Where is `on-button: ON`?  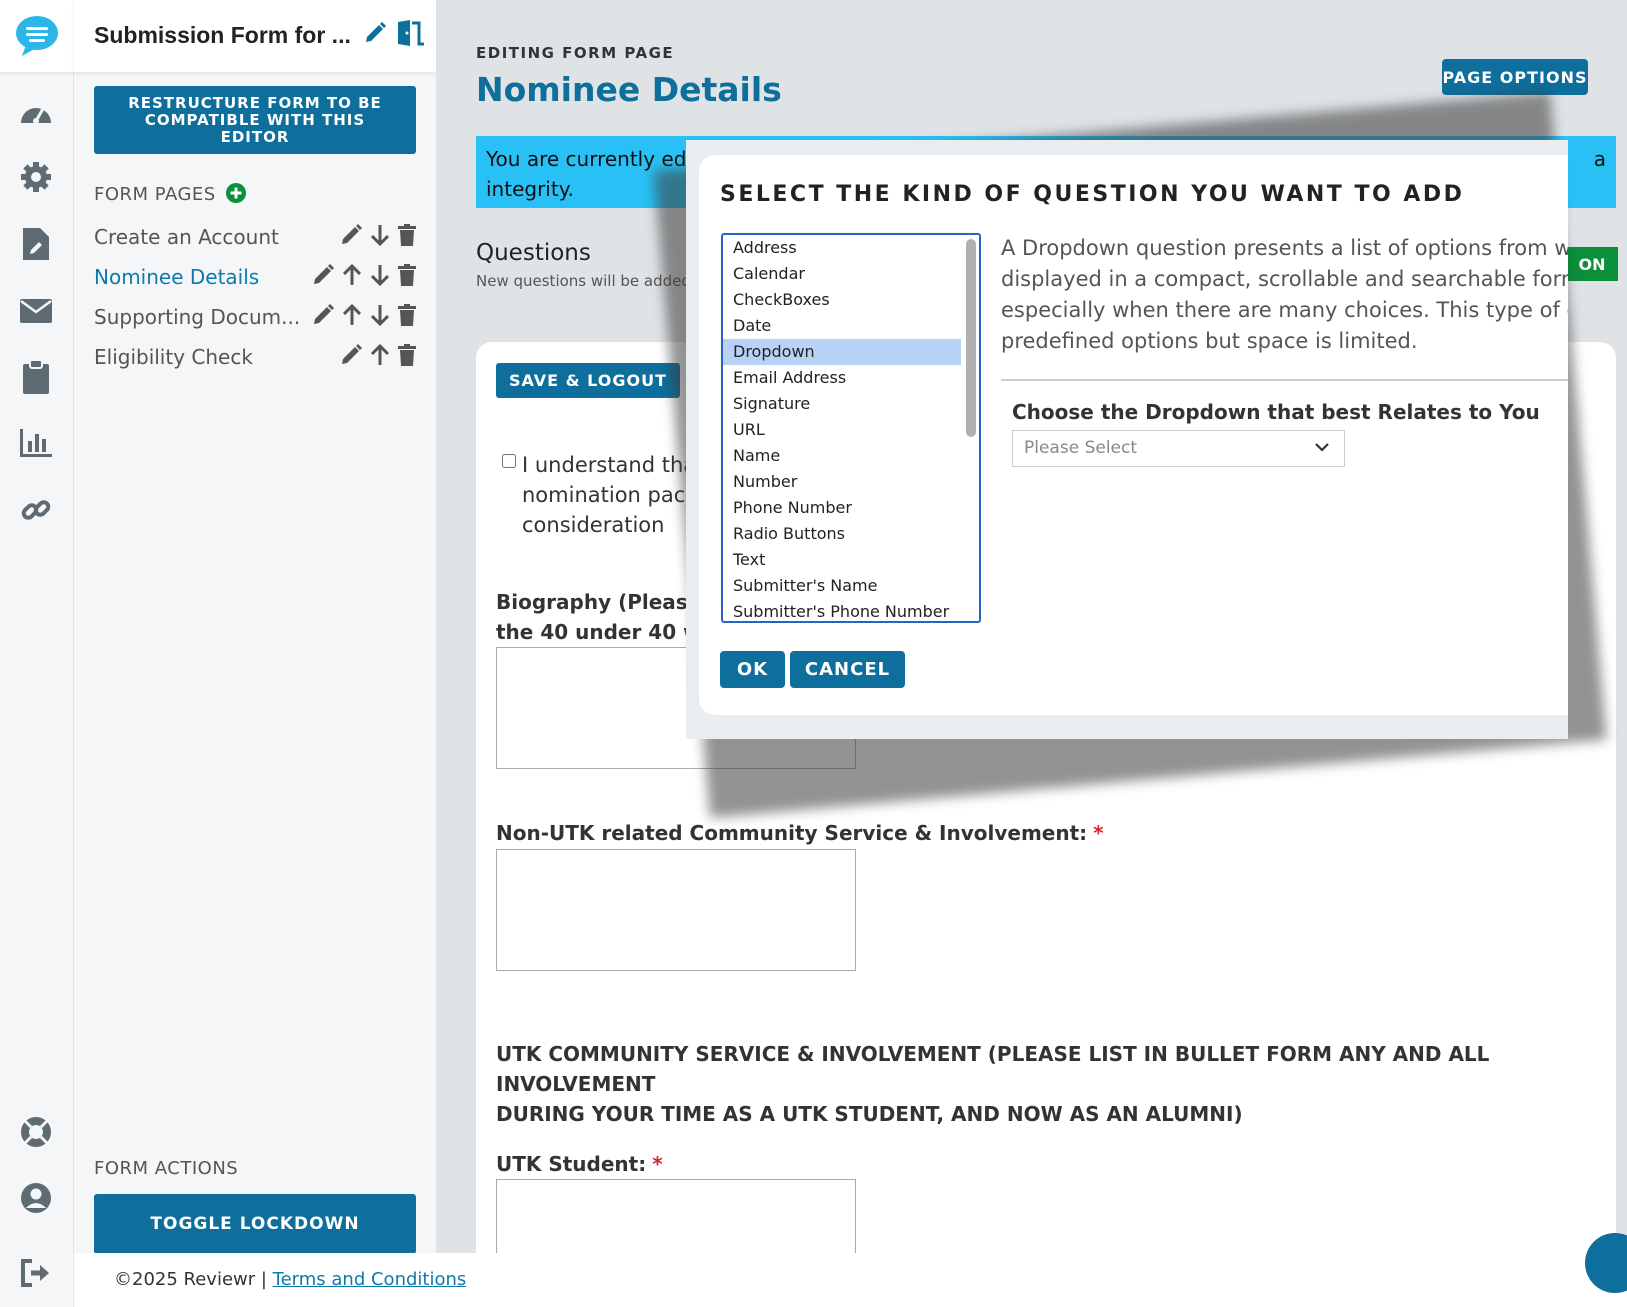 on-button: ON is located at coordinates (1592, 264).